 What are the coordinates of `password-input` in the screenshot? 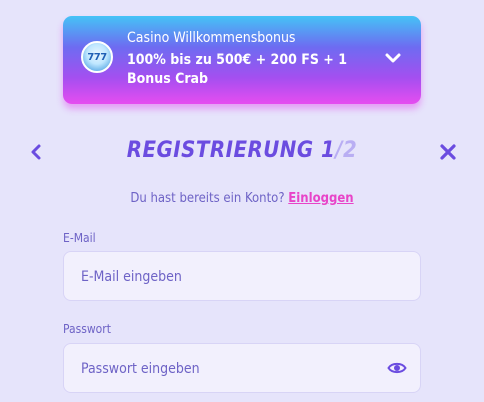 It's located at (231, 369).